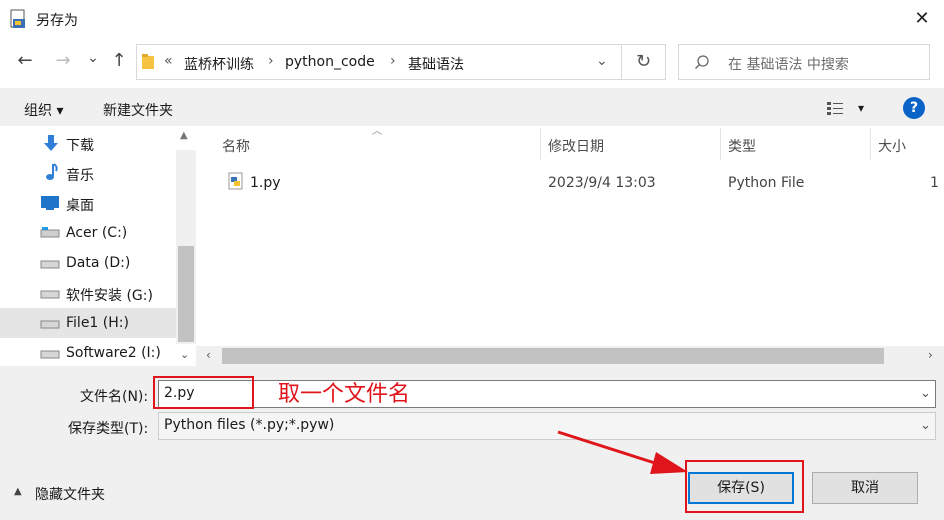 The height and width of the screenshot is (520, 944). Describe the element at coordinates (18, 491) in the screenshot. I see `chevron-up-icon: ▲` at that location.